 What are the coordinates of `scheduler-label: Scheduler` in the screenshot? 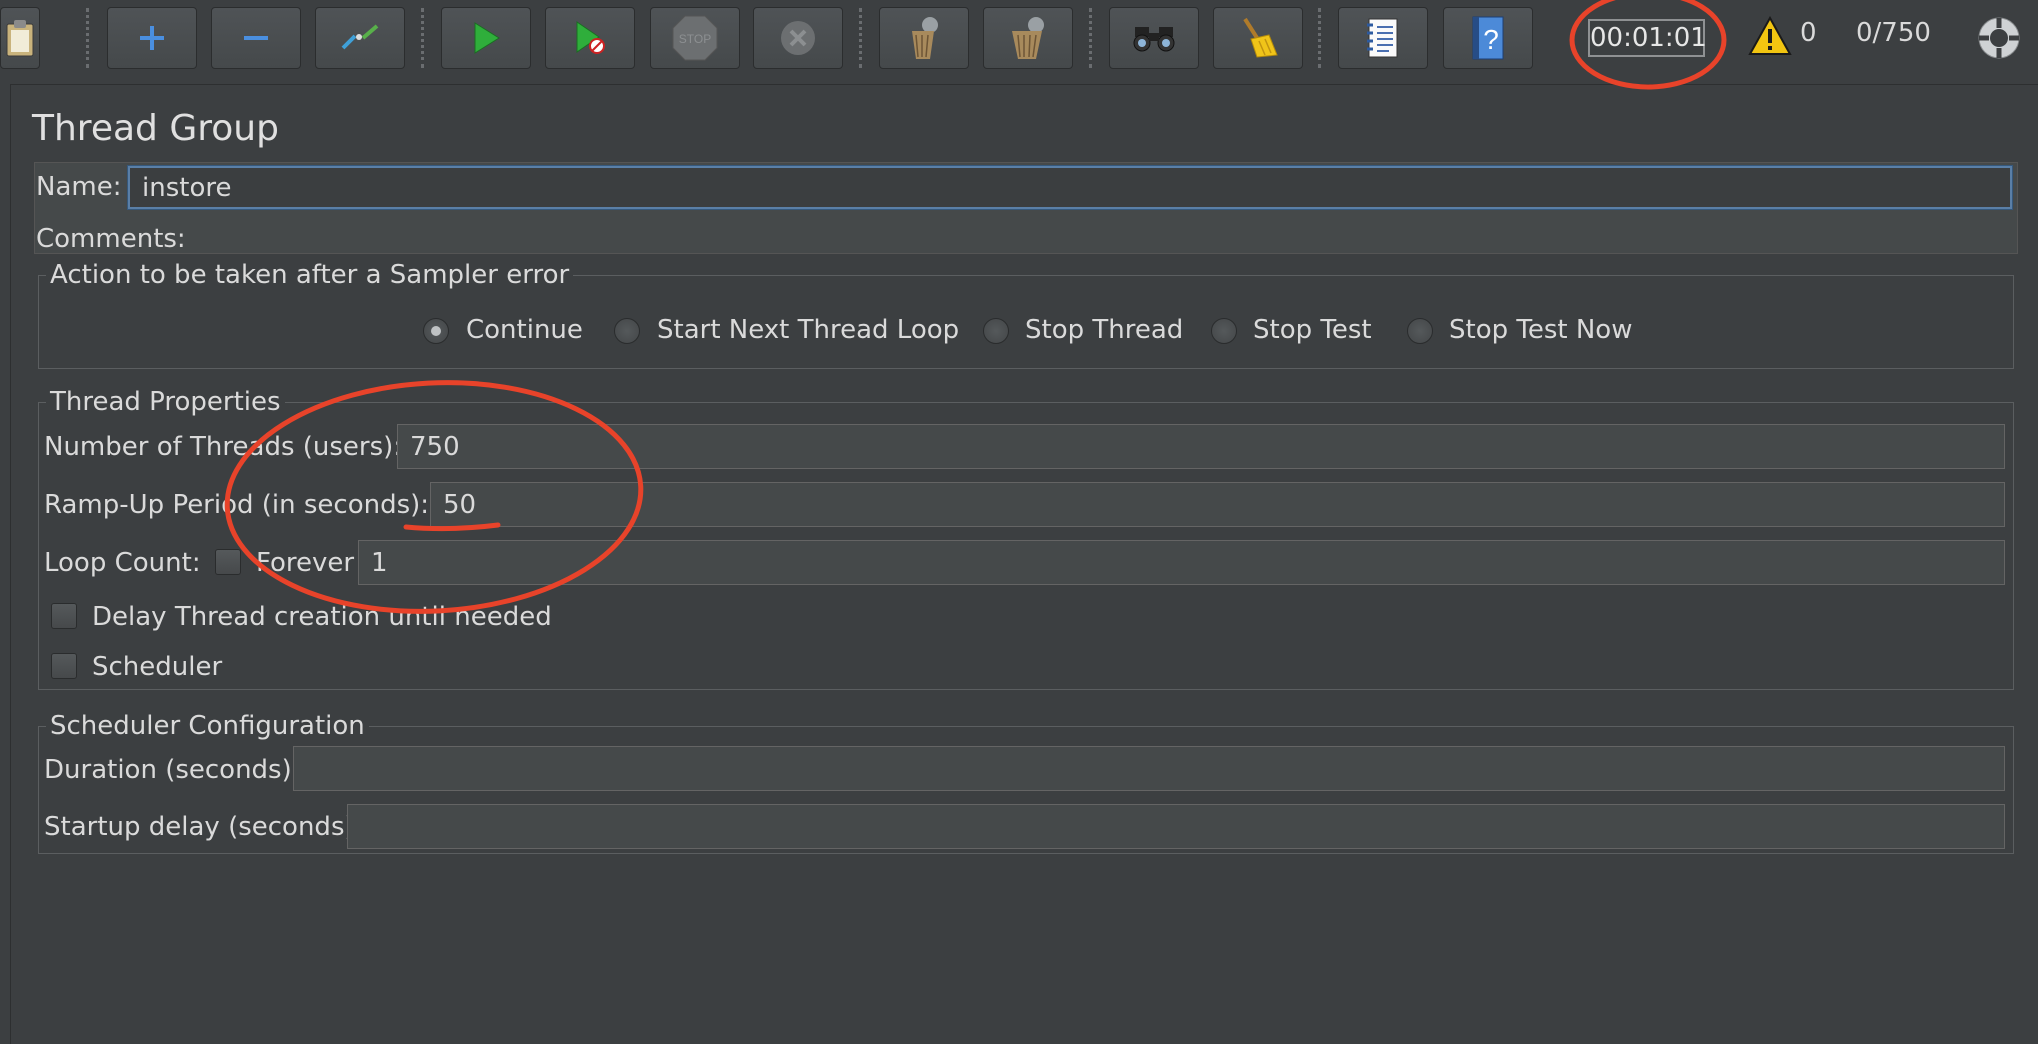 It's located at (157, 667).